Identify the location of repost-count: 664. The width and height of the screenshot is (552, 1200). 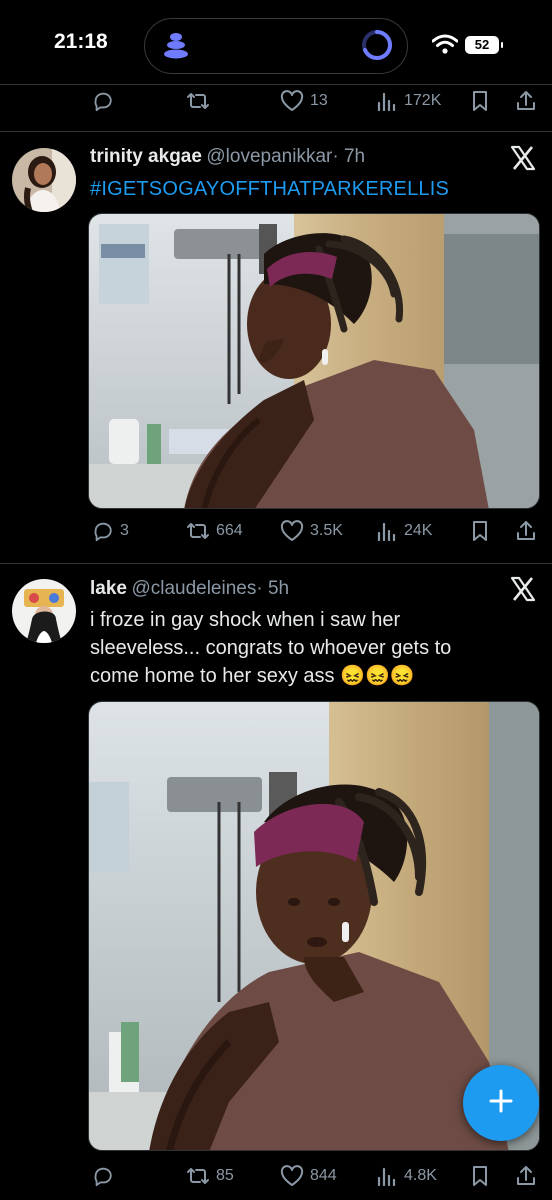
(229, 530).